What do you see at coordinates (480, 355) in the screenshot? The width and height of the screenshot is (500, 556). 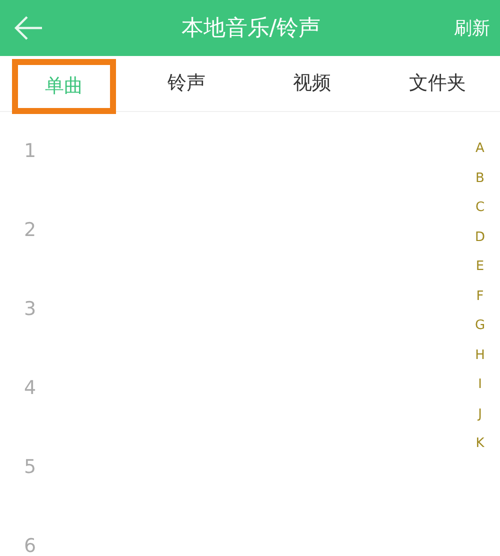 I see `index-letter: H` at bounding box center [480, 355].